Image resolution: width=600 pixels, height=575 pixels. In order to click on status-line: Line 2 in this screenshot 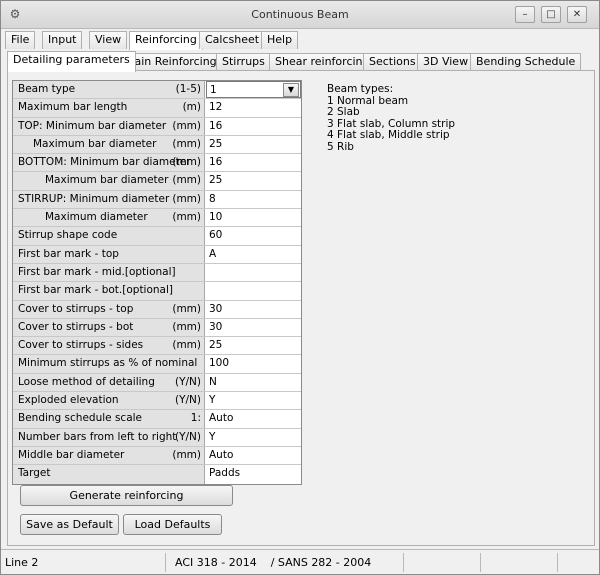, I will do `click(22, 562)`.